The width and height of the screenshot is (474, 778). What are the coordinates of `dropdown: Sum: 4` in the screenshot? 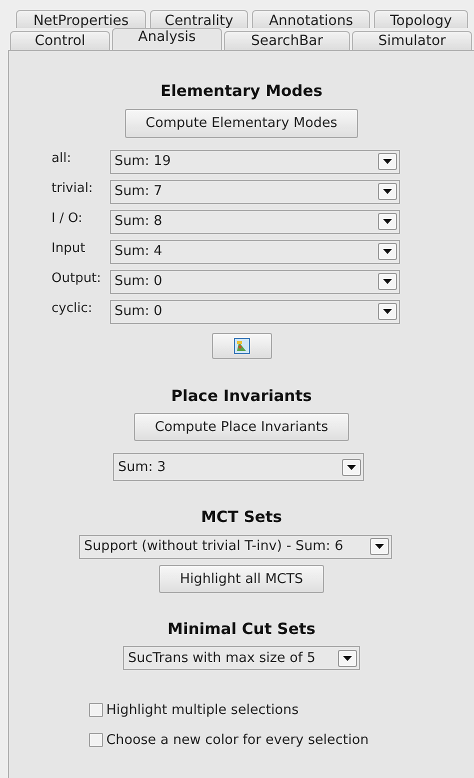 It's located at (255, 252).